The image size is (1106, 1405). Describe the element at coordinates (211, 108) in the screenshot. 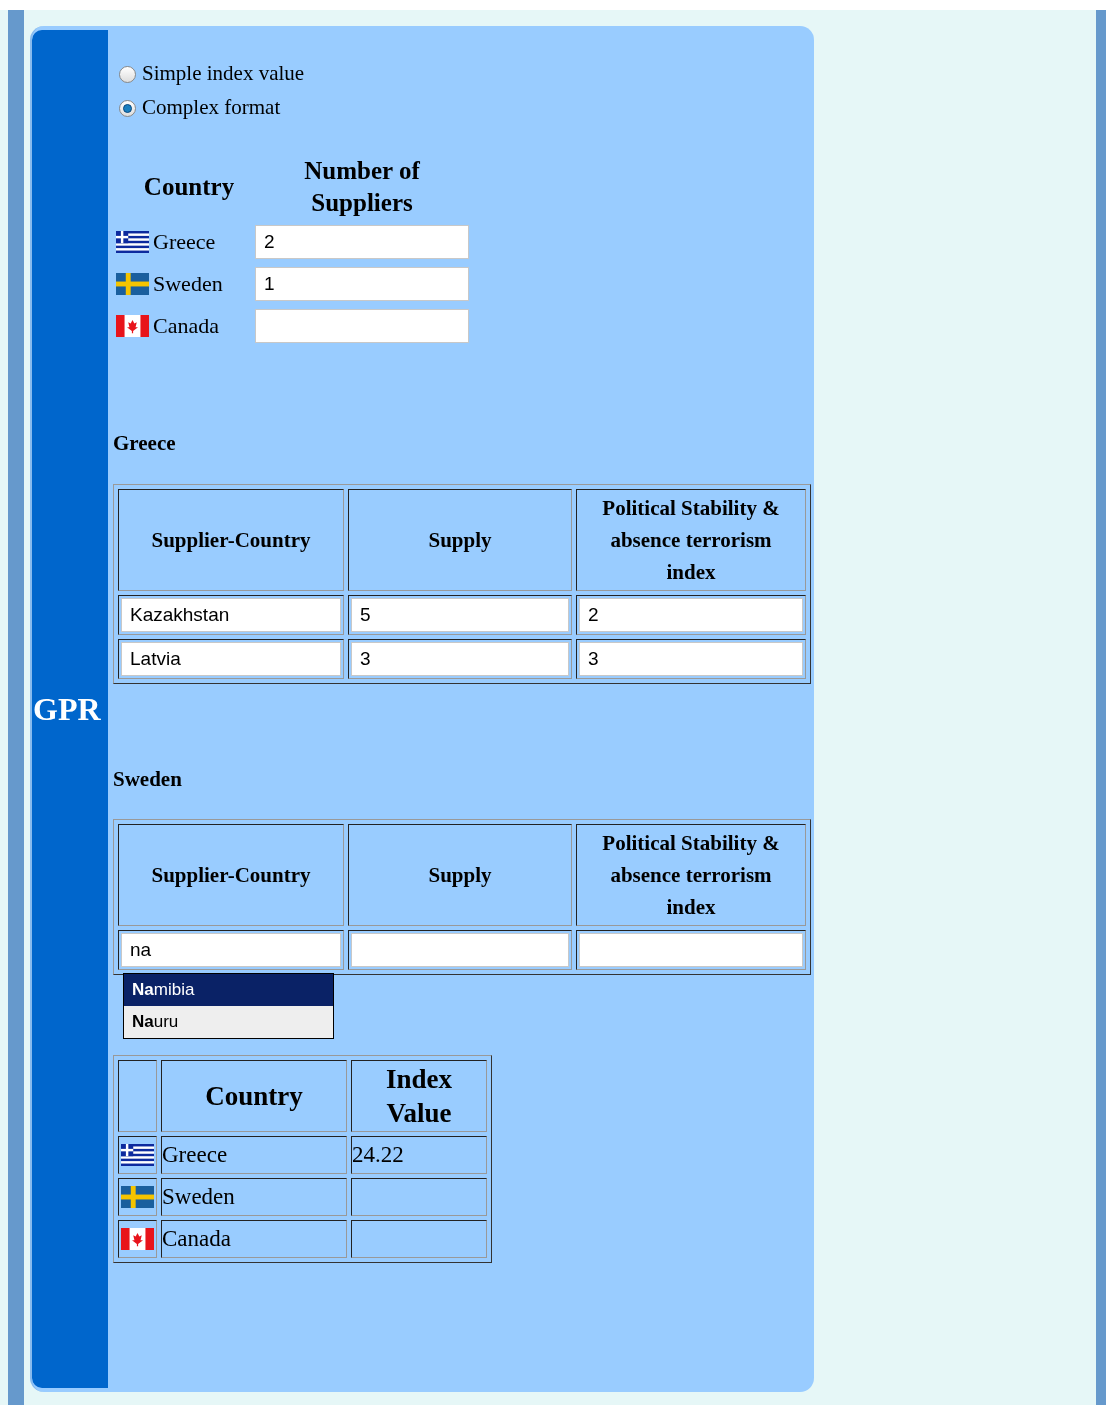

I see `radio-label: Complex format` at that location.